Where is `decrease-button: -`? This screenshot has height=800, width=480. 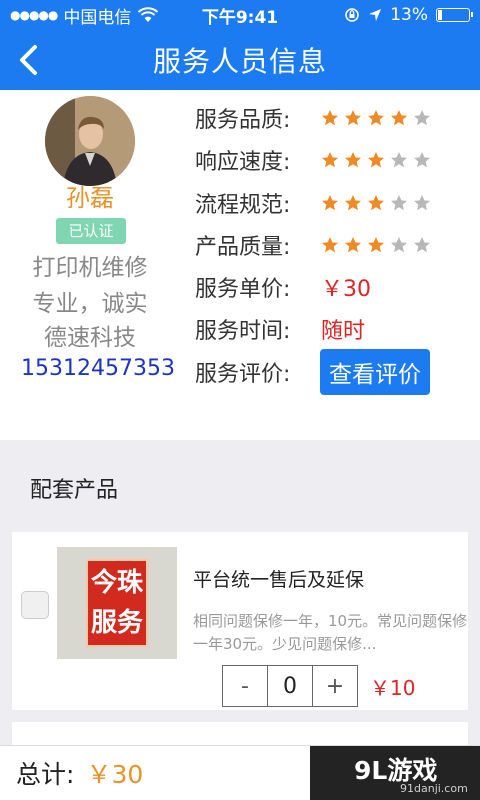
decrease-button: - is located at coordinates (245, 686).